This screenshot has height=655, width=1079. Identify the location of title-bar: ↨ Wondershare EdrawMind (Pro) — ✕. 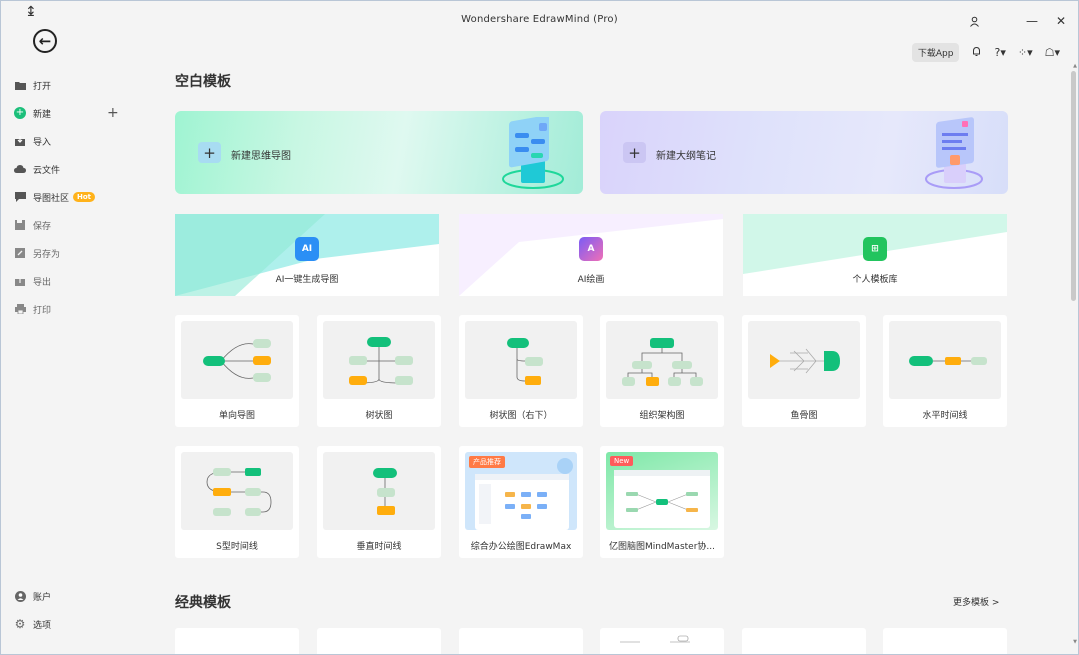
(539, 20).